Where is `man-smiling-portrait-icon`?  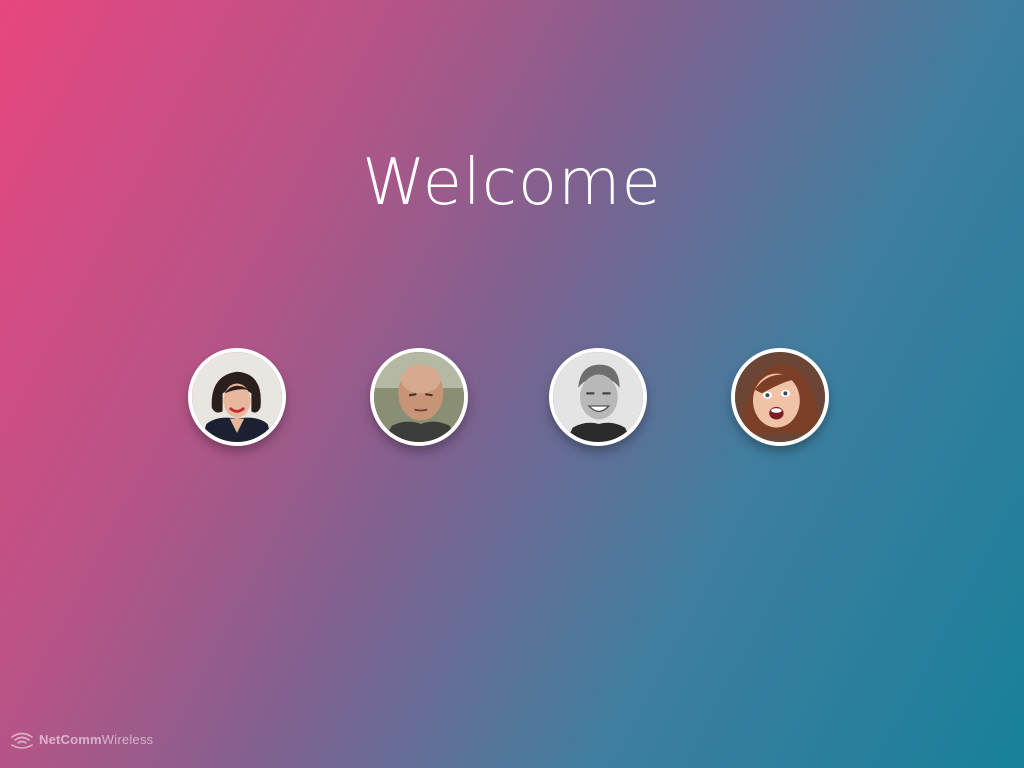
man-smiling-portrait-icon is located at coordinates (598, 397).